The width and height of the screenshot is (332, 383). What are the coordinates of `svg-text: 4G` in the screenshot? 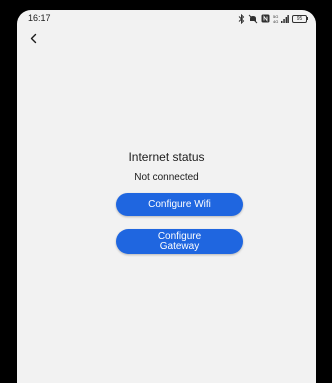 It's located at (275, 21).